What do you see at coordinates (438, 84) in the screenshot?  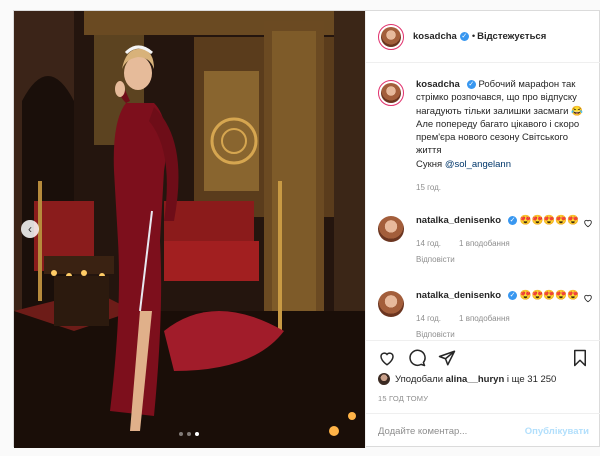 I see `caption-username: kosadcha` at bounding box center [438, 84].